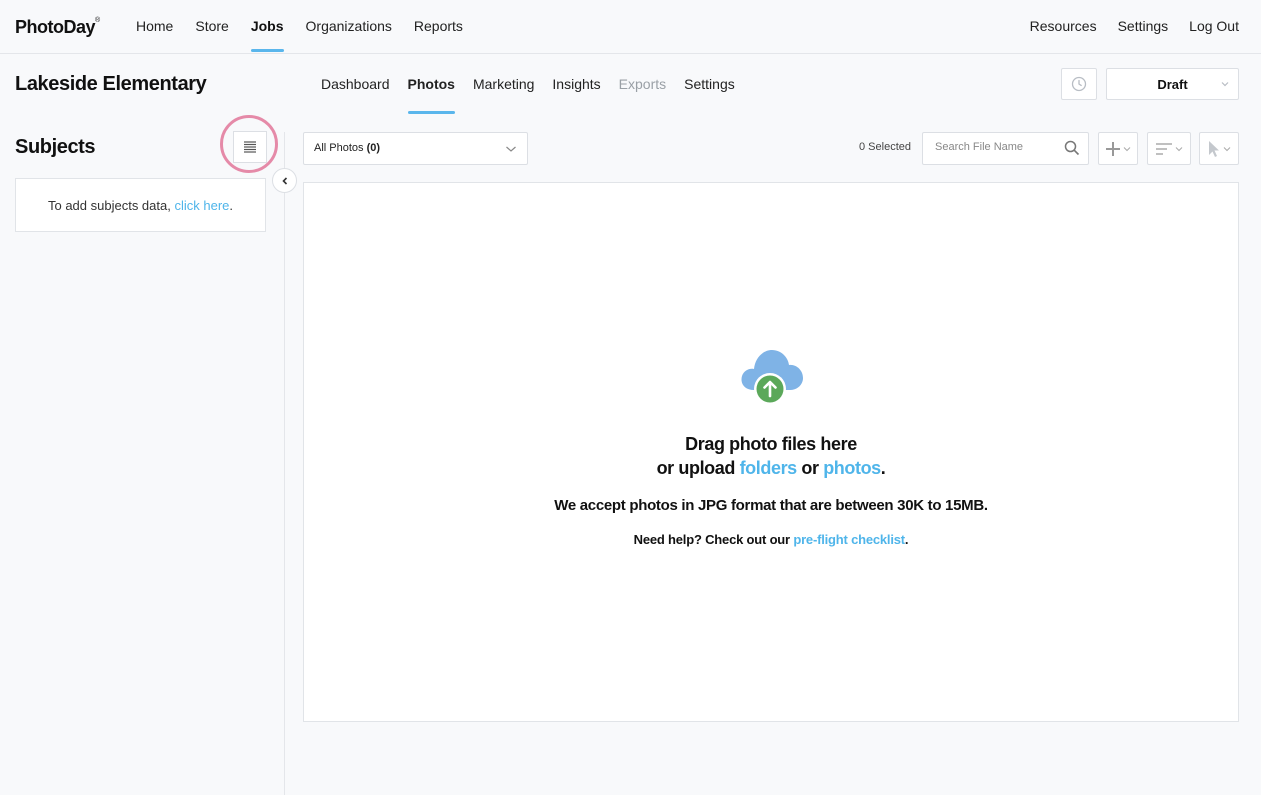 The image size is (1261, 795). I want to click on tab-exports: Exports, so click(642, 84).